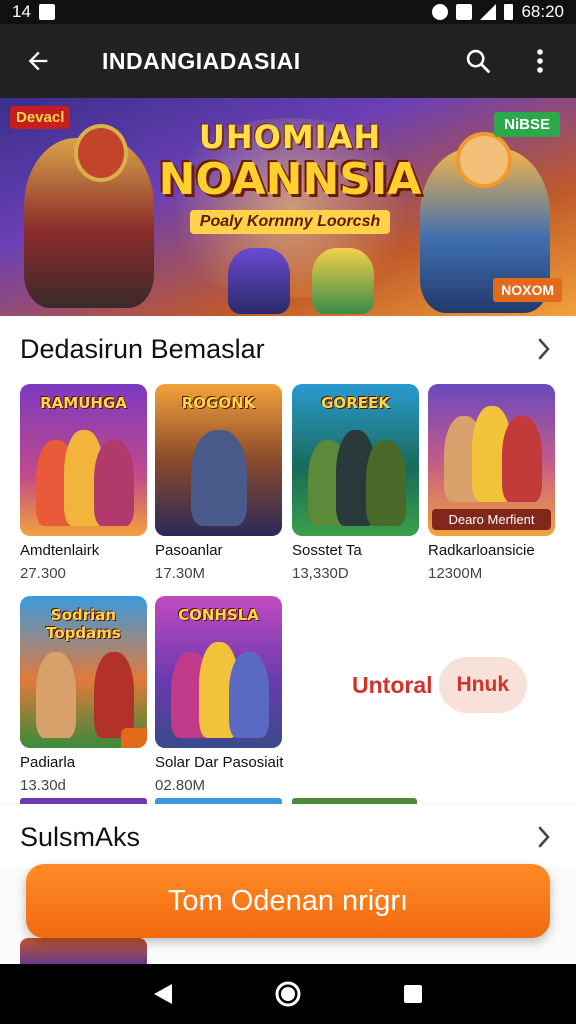 This screenshot has width=576, height=1024. I want to click on banner-subtitle: Poaly Kornnny Loorcsh, so click(290, 222).